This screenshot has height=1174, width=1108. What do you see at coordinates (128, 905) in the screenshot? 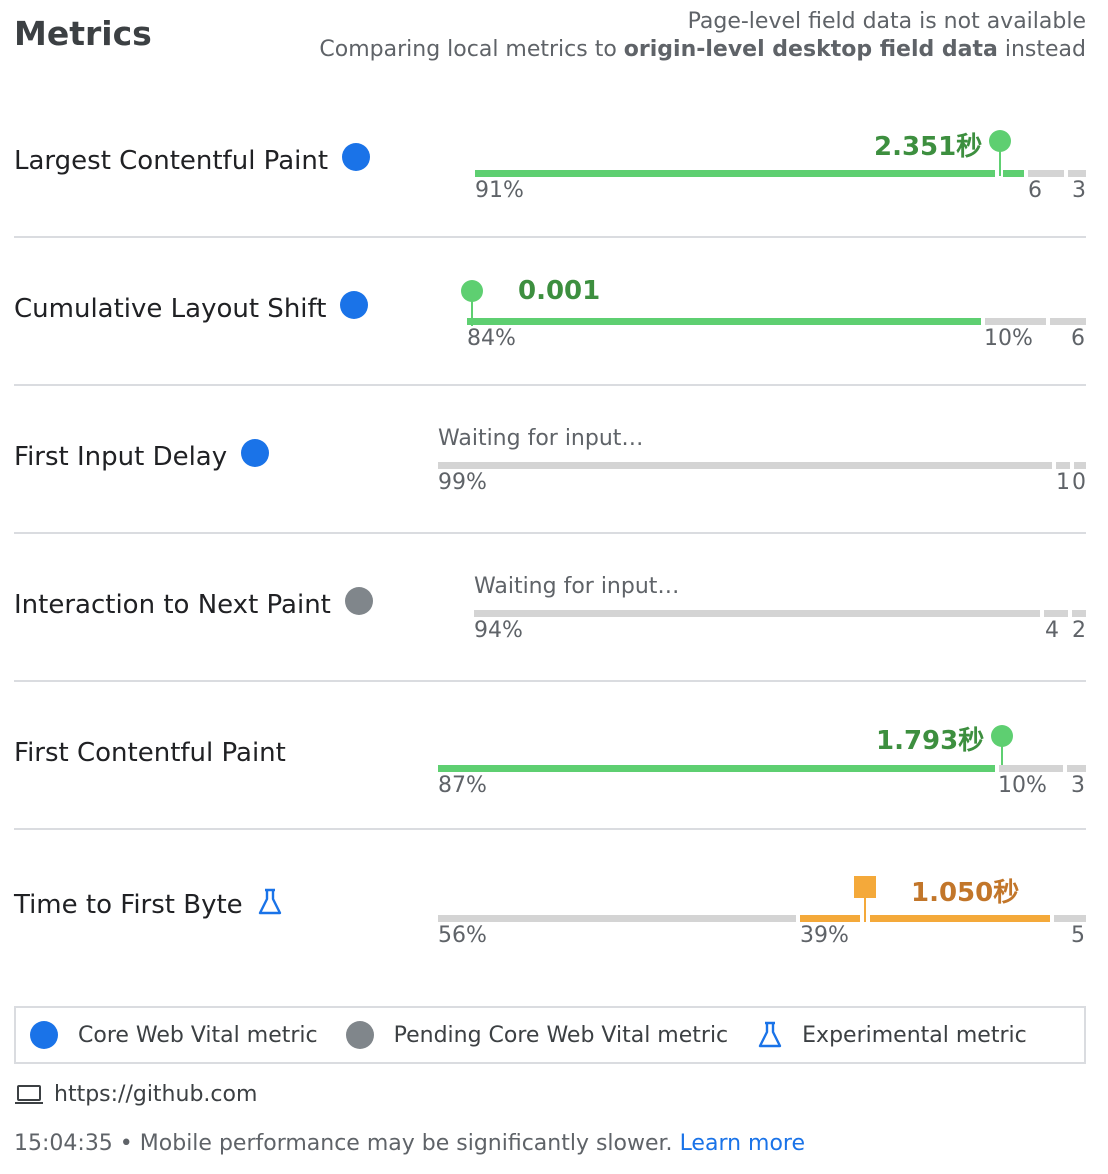
I see `metric-label: Time to First Byte` at bounding box center [128, 905].